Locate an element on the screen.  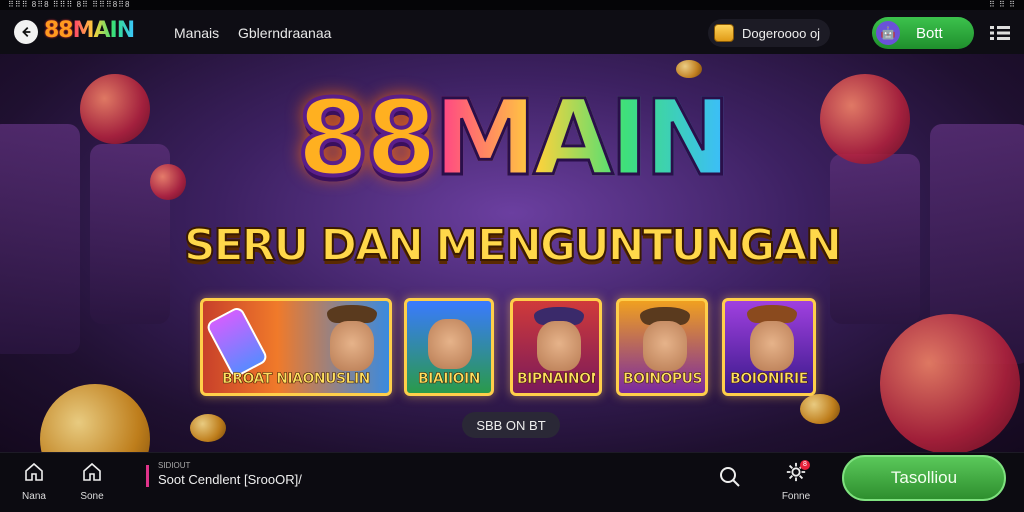
game-card-4: BOINOPUS is located at coordinates (662, 347).